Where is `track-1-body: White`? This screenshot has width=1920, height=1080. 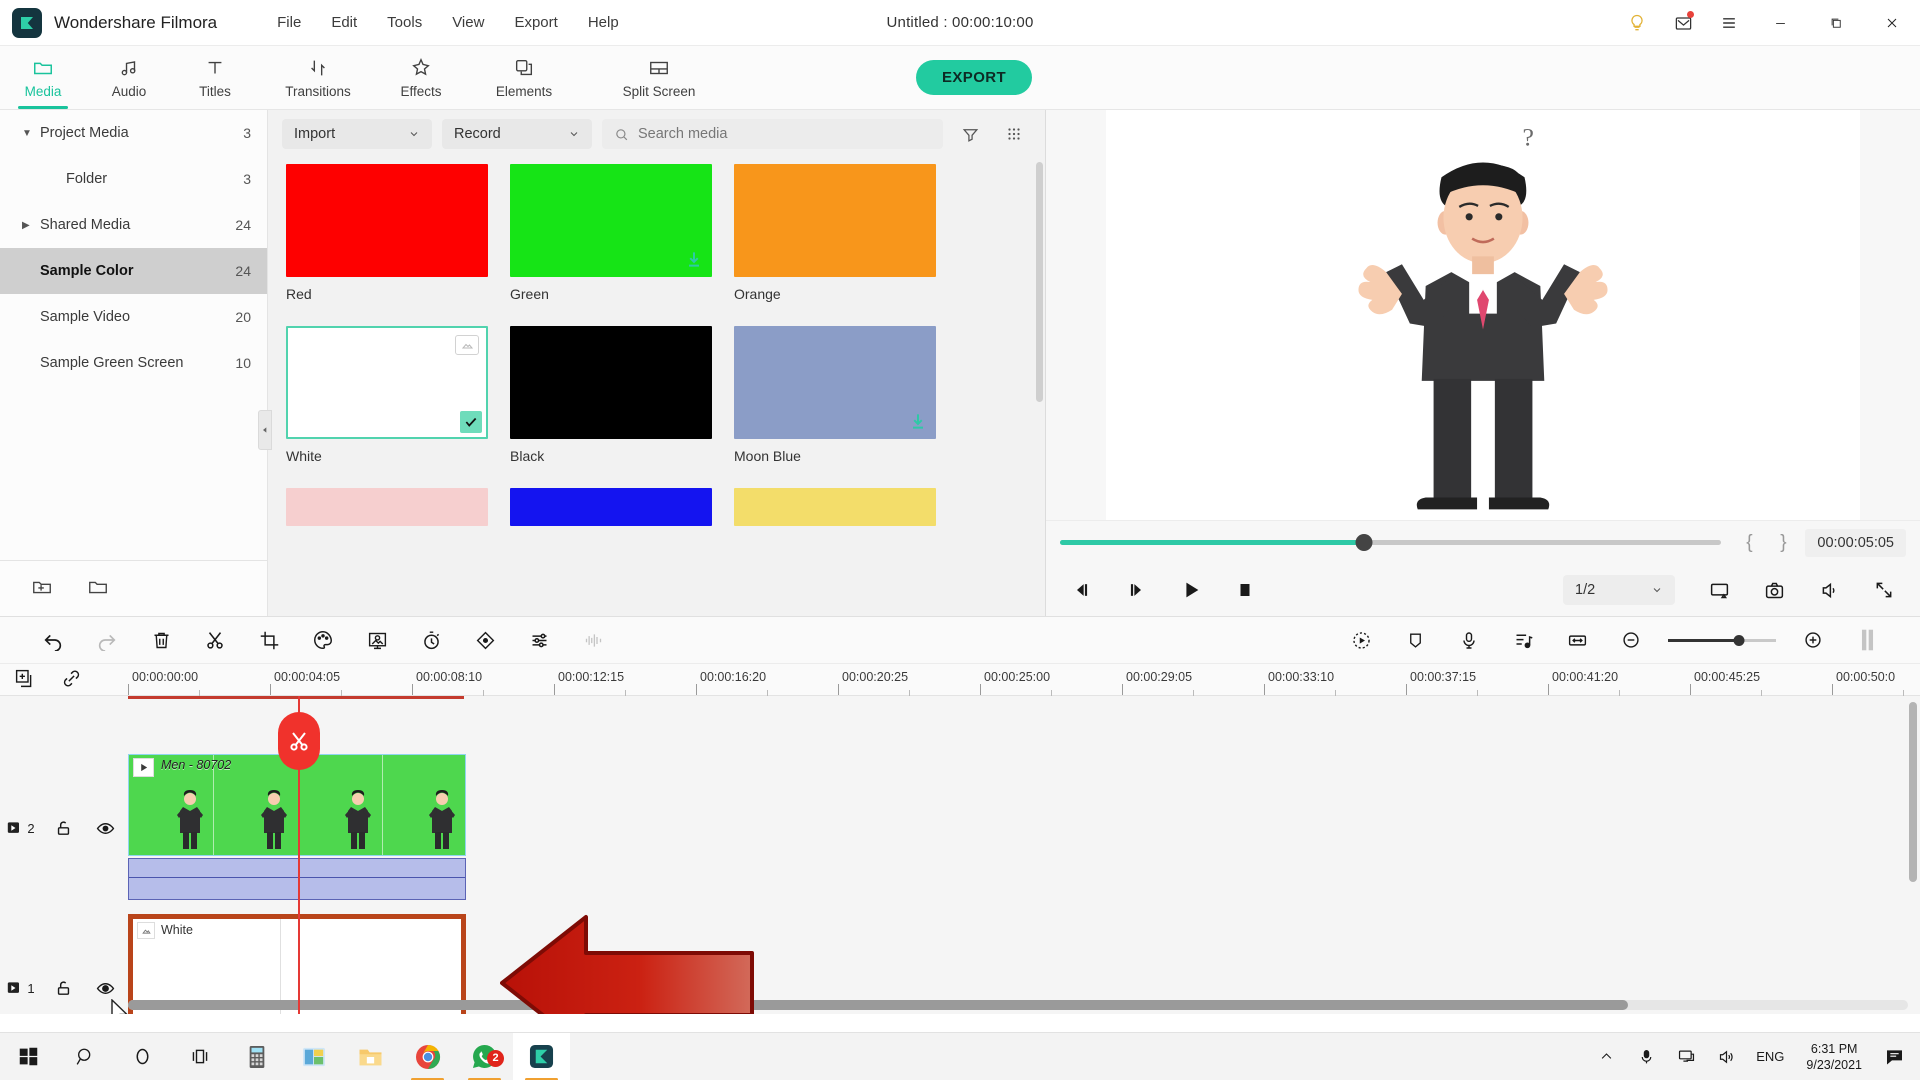
track-1-body: White is located at coordinates (1024, 964).